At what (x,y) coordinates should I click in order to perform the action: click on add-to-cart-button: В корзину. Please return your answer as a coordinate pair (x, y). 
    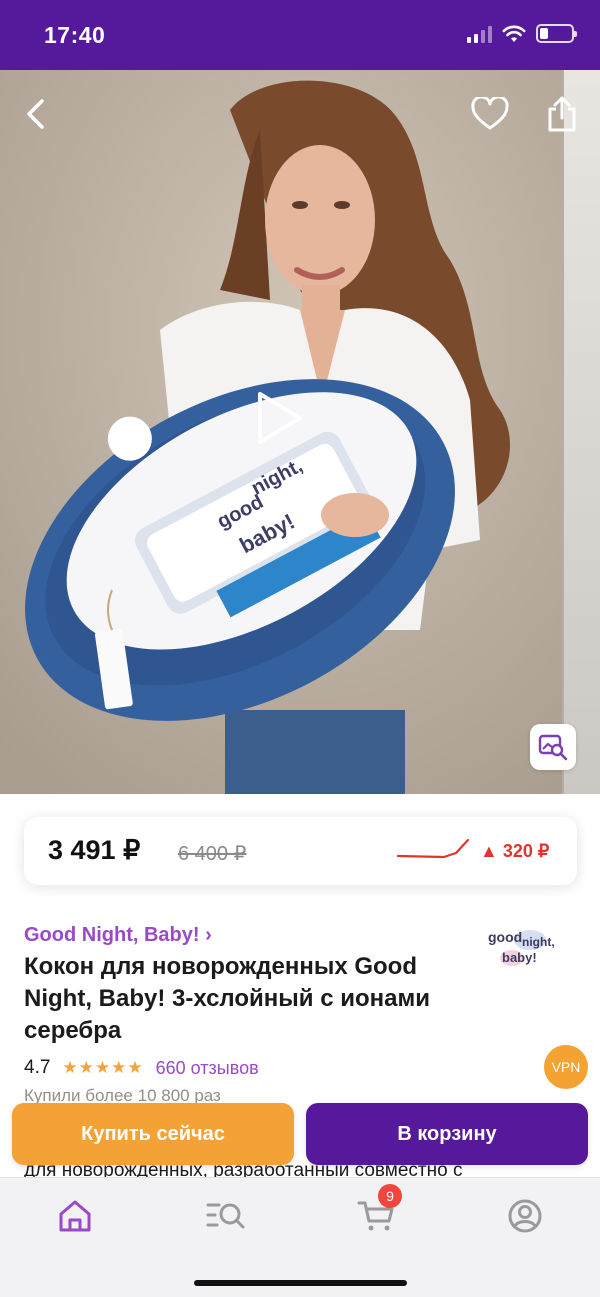
    Looking at the image, I should click on (447, 1134).